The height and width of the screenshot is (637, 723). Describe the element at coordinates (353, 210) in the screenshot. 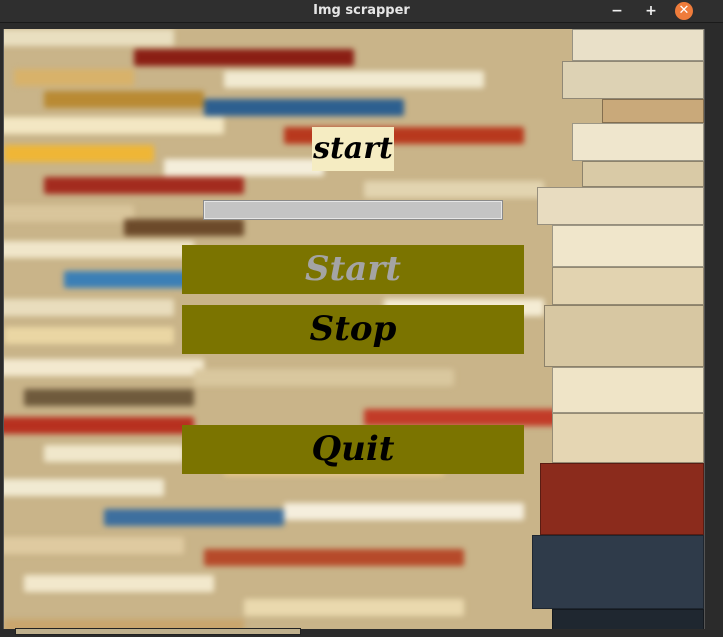

I see `progress-bar` at that location.